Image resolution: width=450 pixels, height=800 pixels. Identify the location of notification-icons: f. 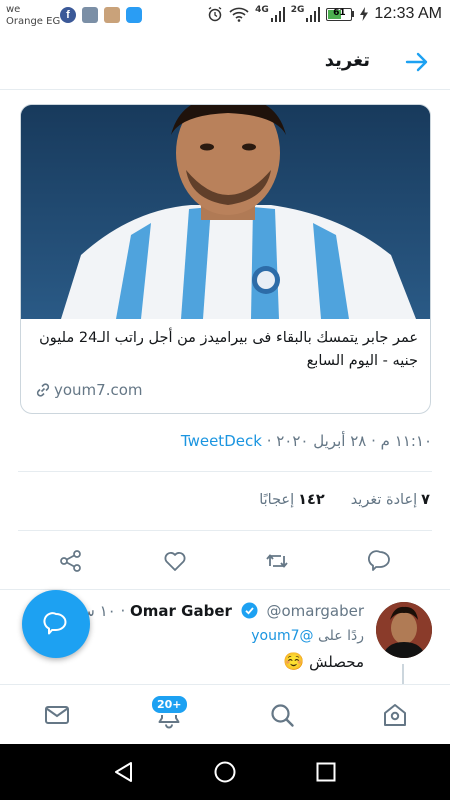
(101, 15).